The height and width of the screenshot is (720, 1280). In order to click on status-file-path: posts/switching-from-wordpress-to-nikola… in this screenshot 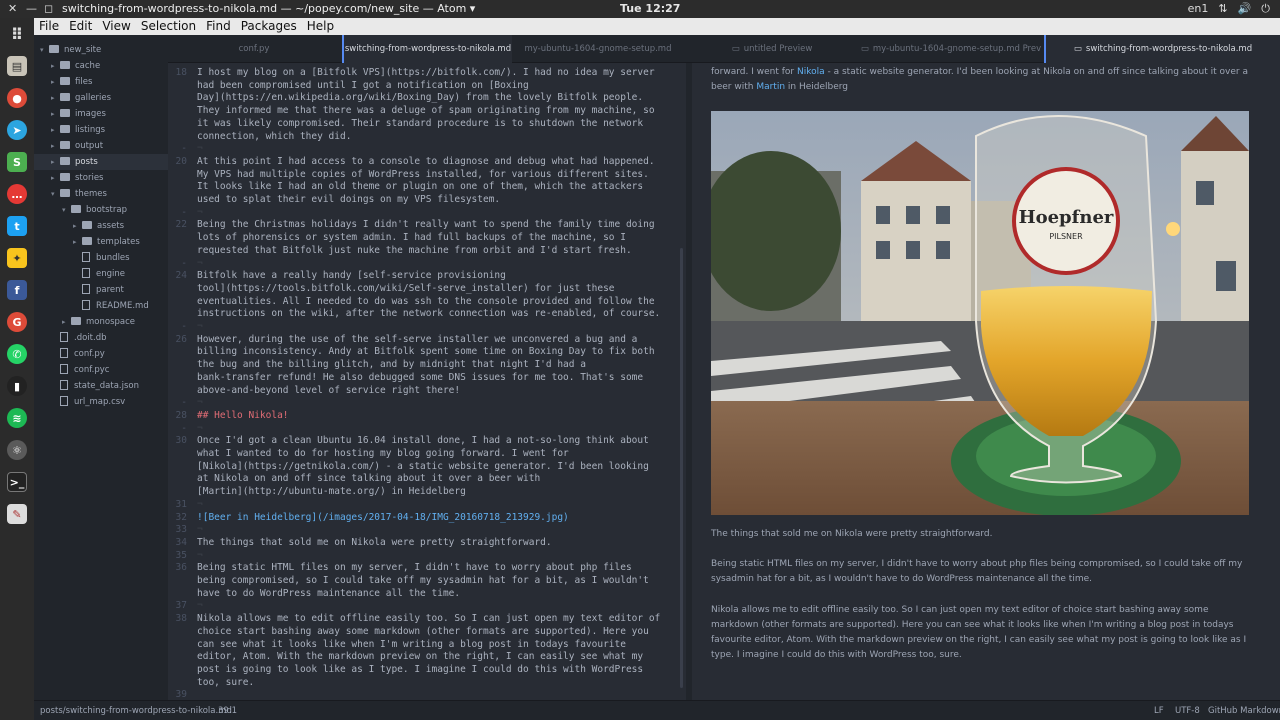, I will do `click(136, 711)`.